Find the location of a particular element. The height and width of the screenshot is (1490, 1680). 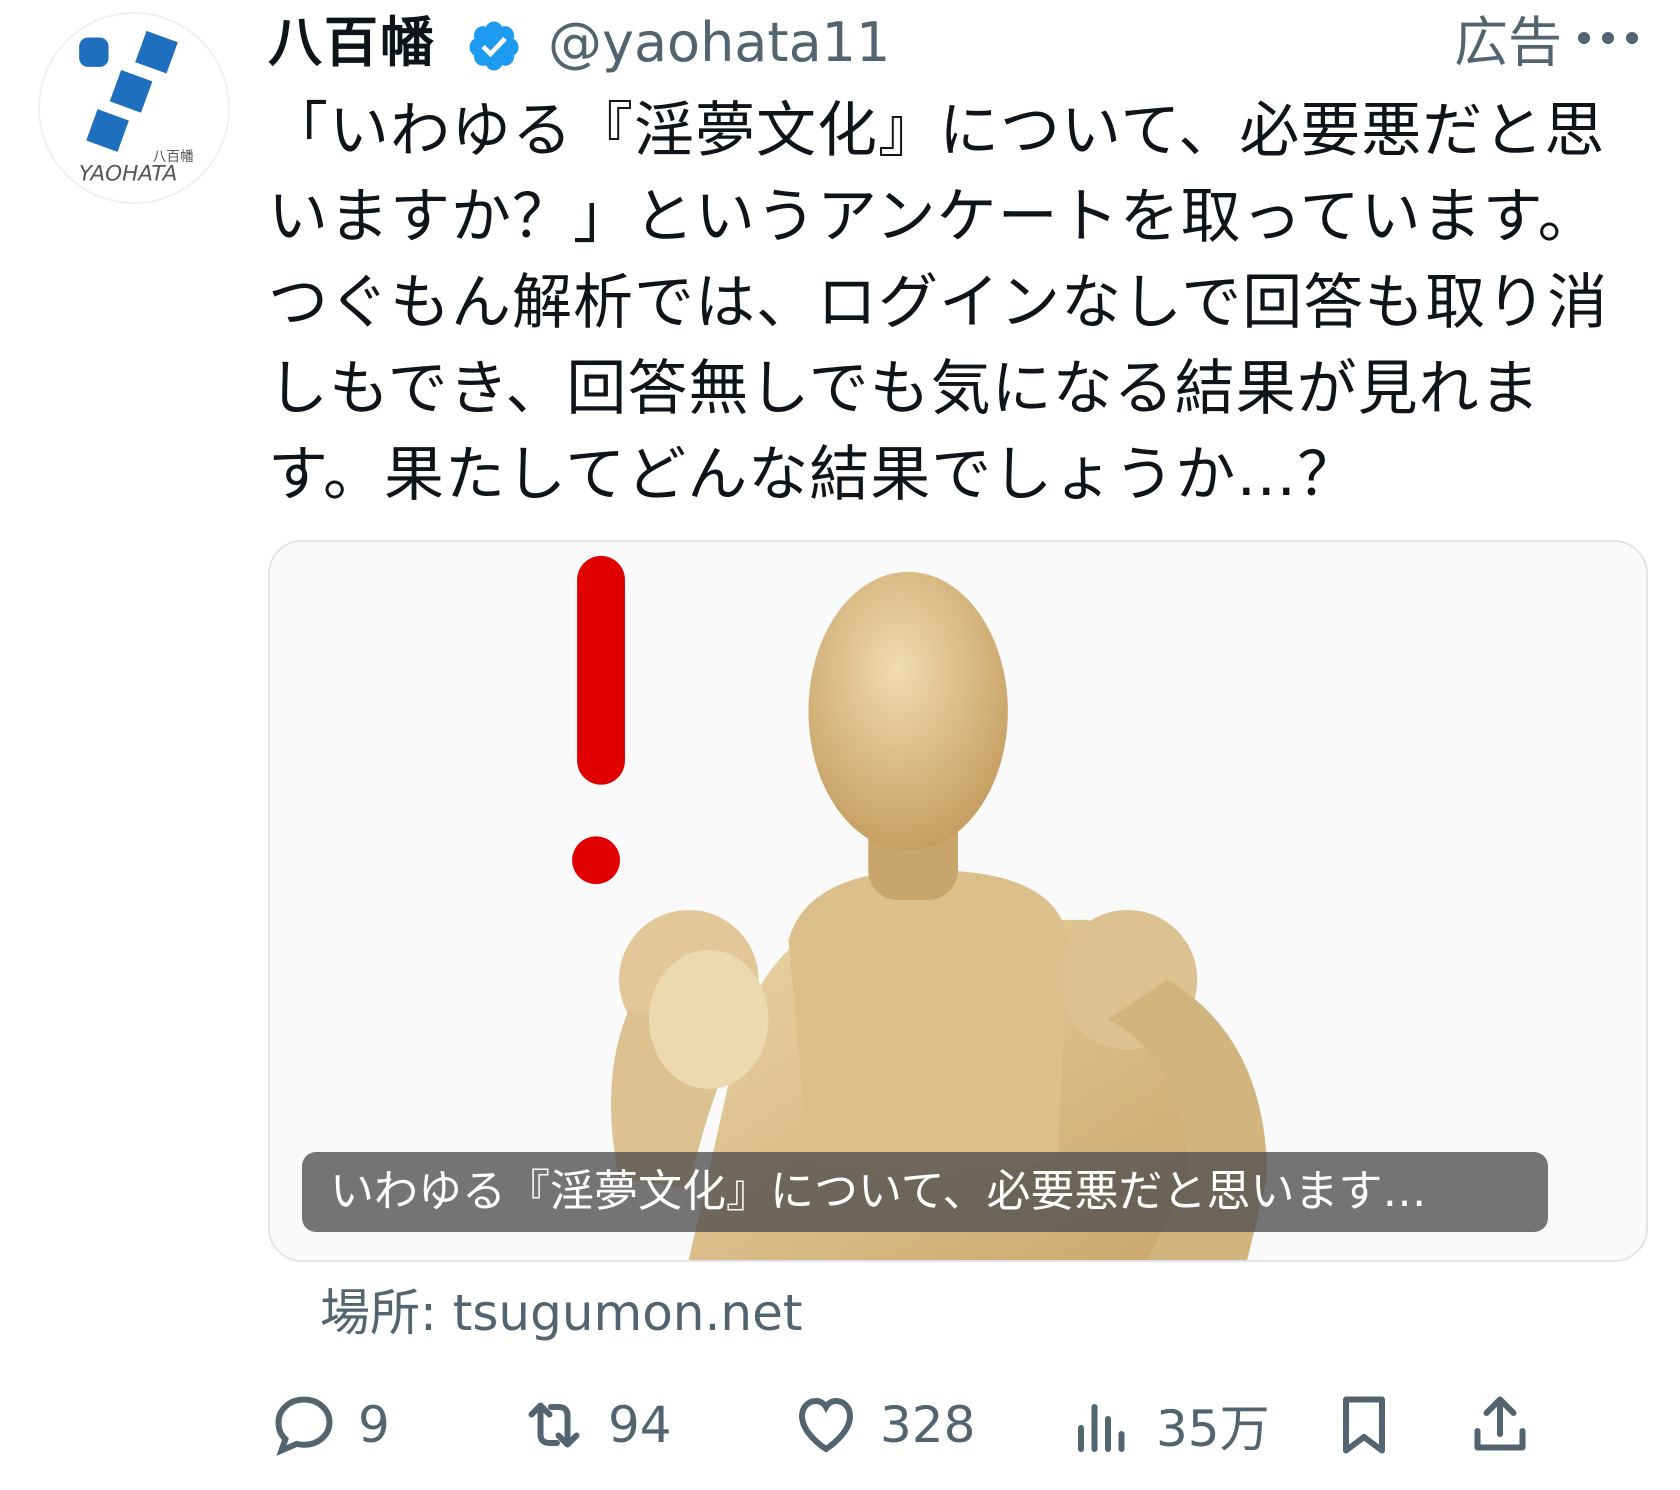

ad-label: 広告 is located at coordinates (1508, 42).